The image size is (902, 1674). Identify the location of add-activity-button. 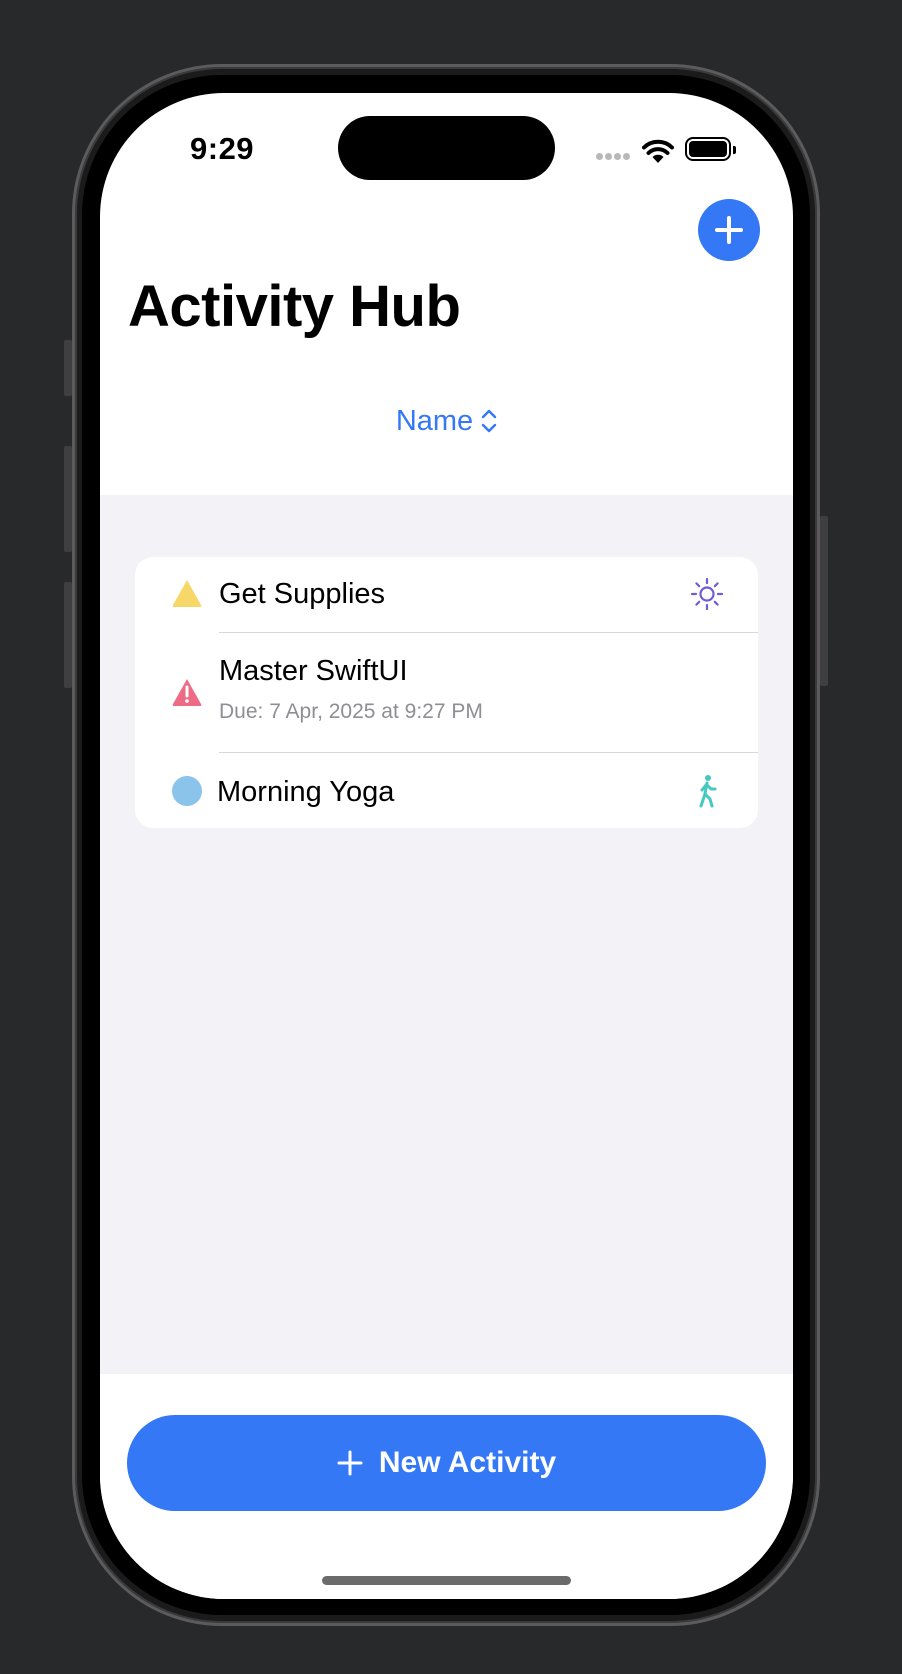
(729, 230).